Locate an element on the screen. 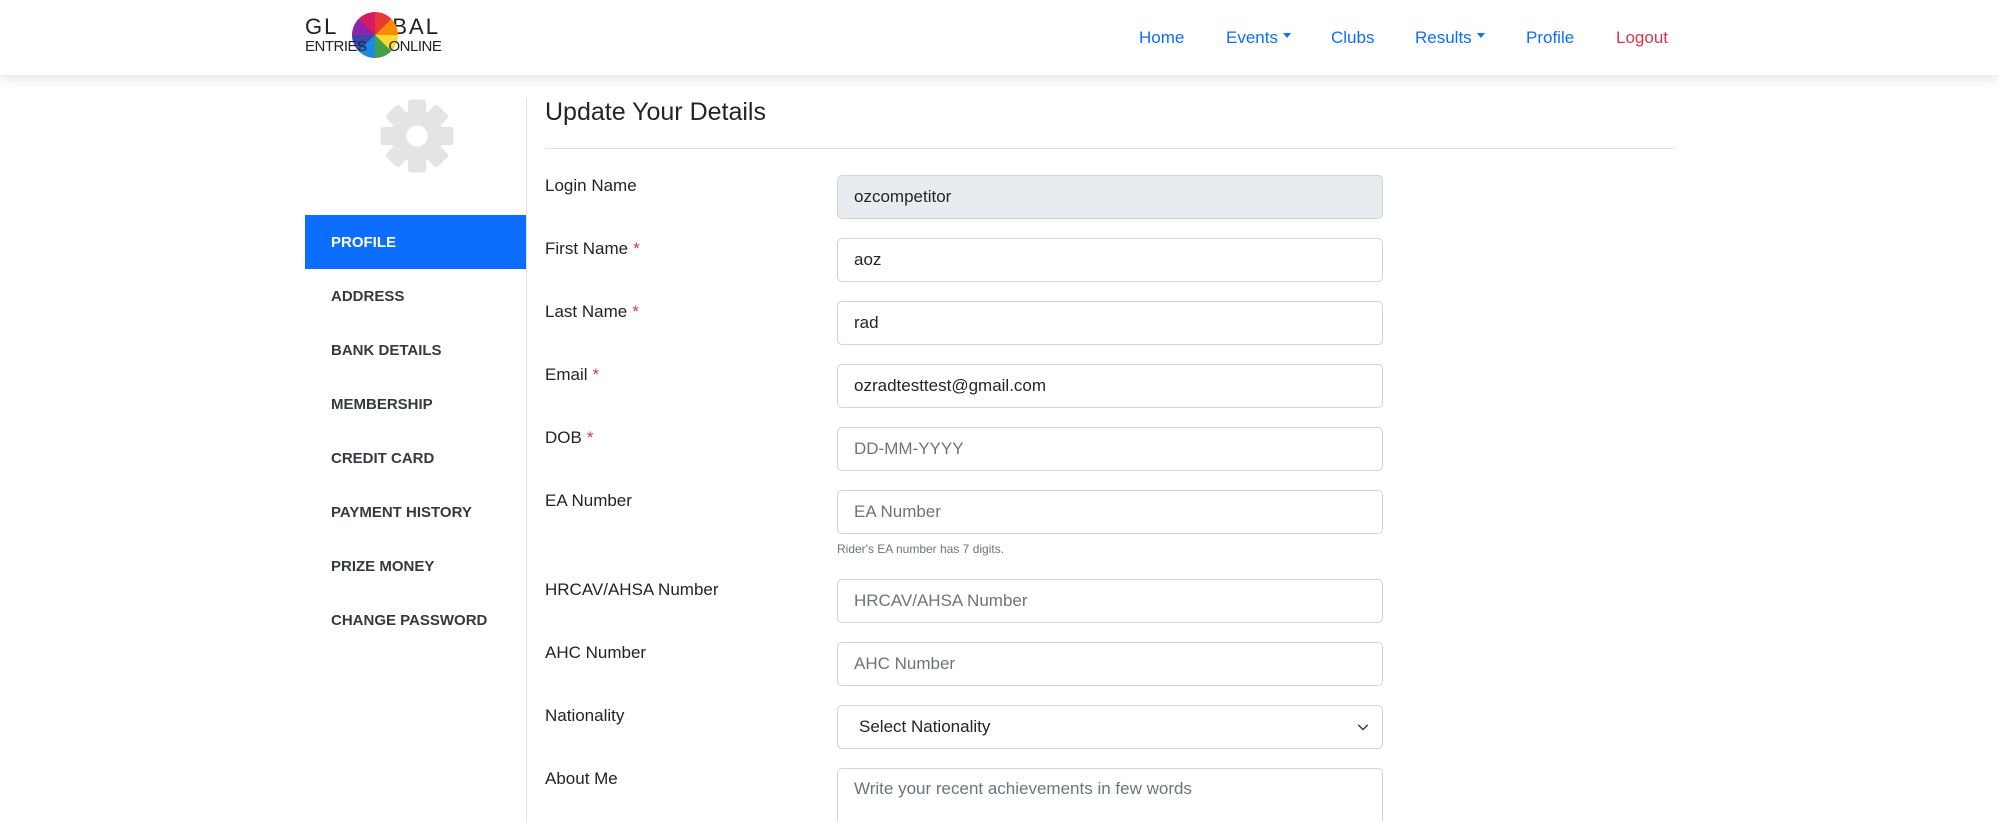  hrcav-number-label-text: HRCAV/AHSA Number is located at coordinates (632, 589).